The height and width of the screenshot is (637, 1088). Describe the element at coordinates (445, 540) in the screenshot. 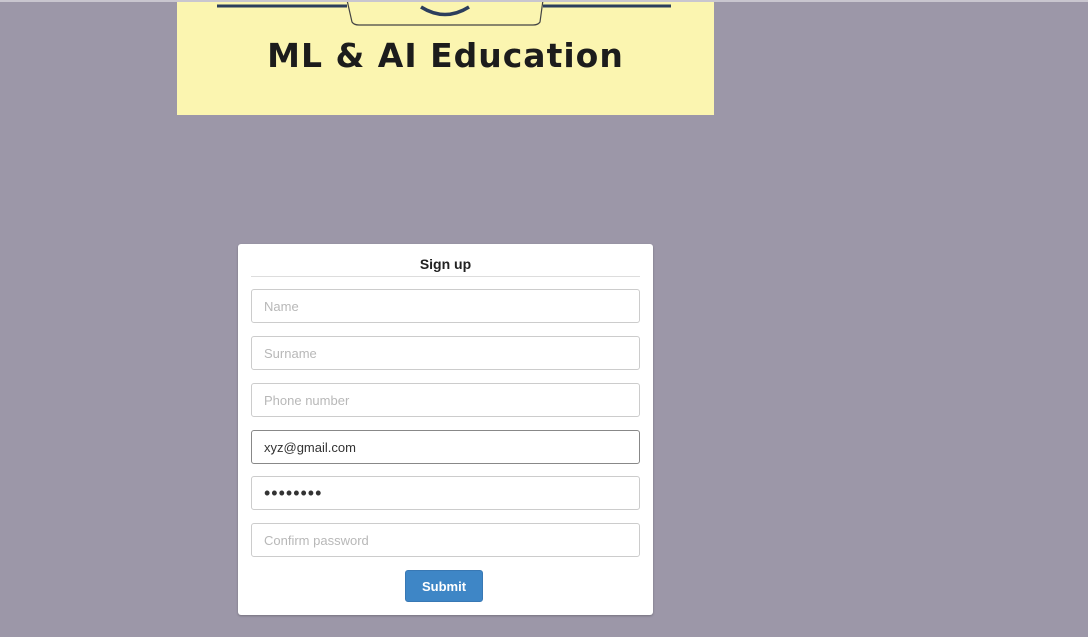

I see `confirm-password-input` at that location.